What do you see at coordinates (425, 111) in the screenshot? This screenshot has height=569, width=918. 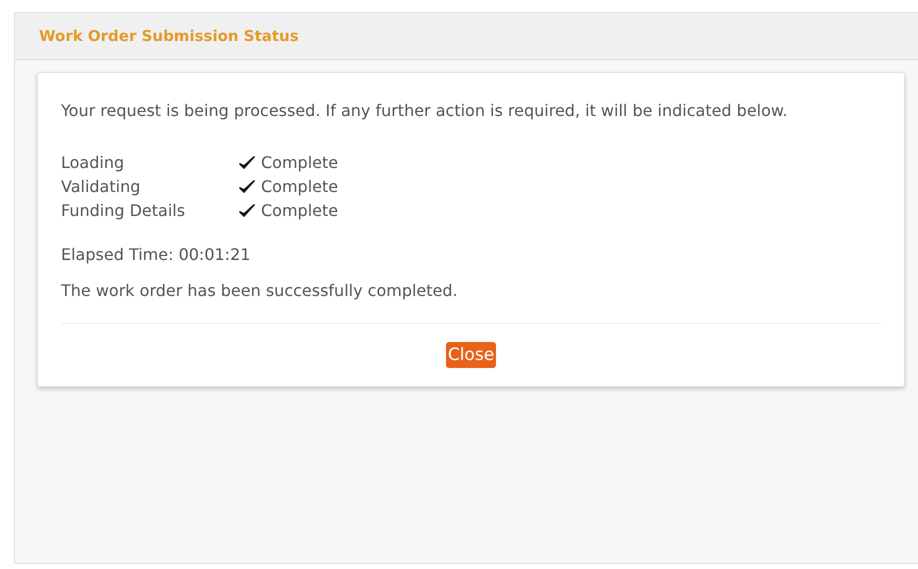 I see `status-message: Your request is being processed. If any further action is required, it will be indicated below.` at bounding box center [425, 111].